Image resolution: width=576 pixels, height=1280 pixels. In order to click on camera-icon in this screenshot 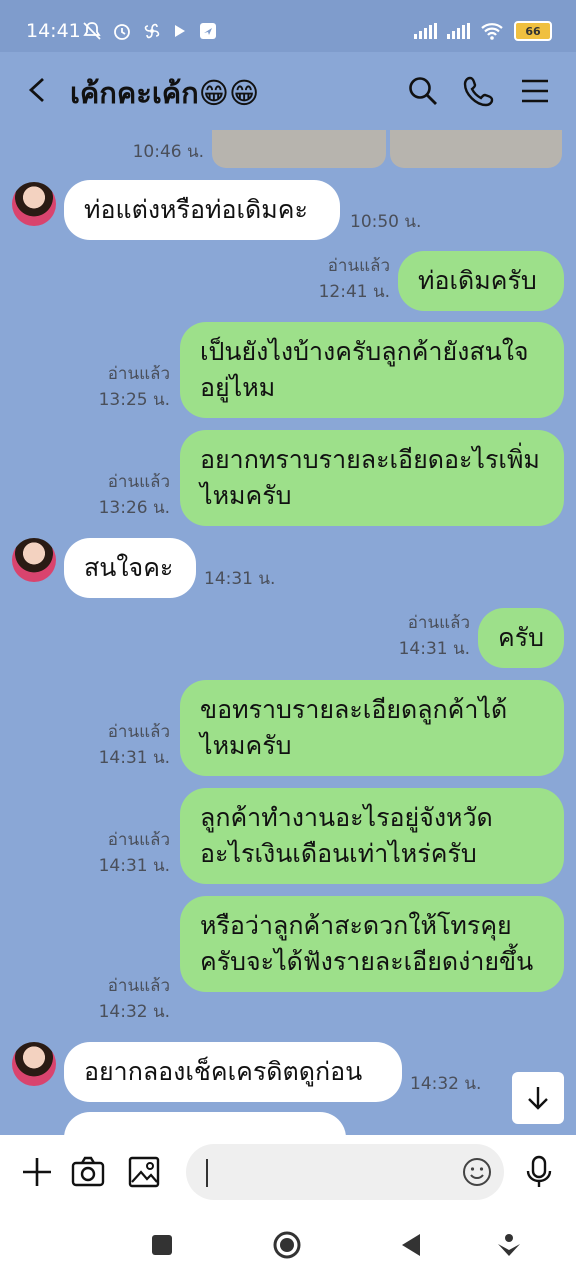, I will do `click(88, 1172)`.